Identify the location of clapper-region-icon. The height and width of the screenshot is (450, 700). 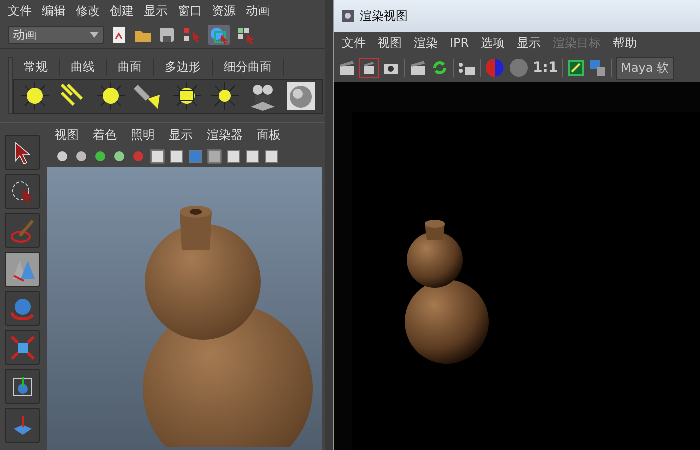
(369, 68).